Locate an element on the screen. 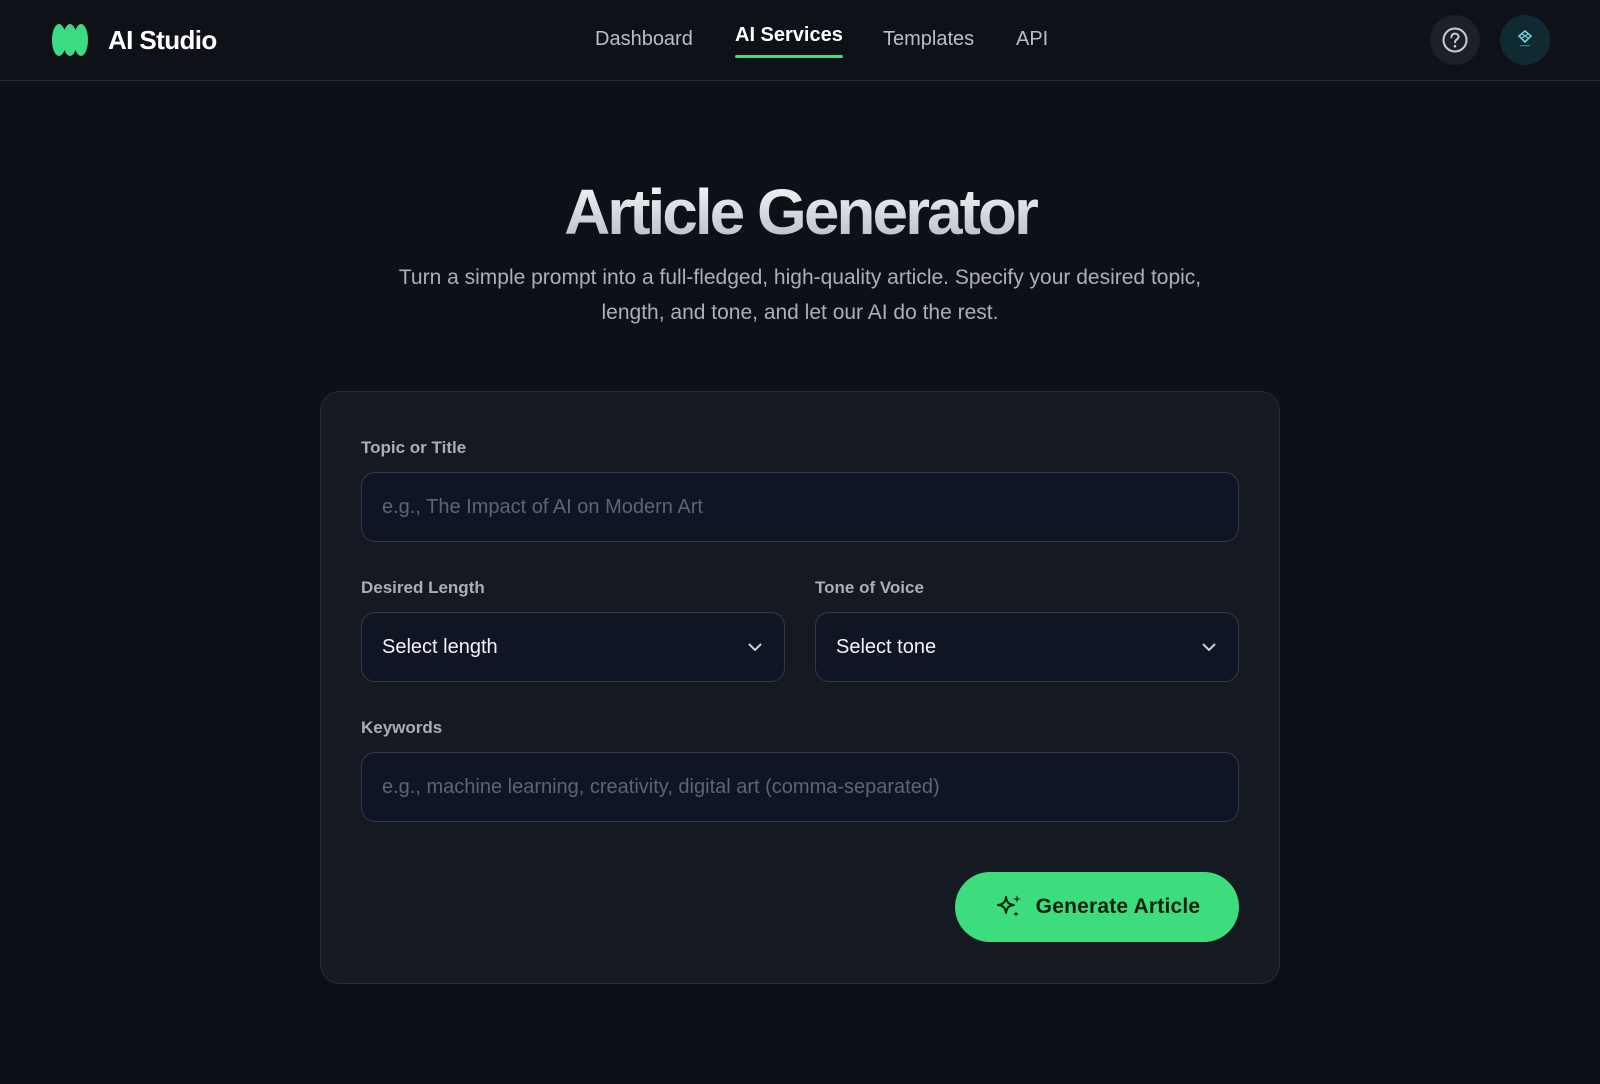 This screenshot has width=1600, height=1084. nav-dashboard: Dashboard is located at coordinates (644, 39).